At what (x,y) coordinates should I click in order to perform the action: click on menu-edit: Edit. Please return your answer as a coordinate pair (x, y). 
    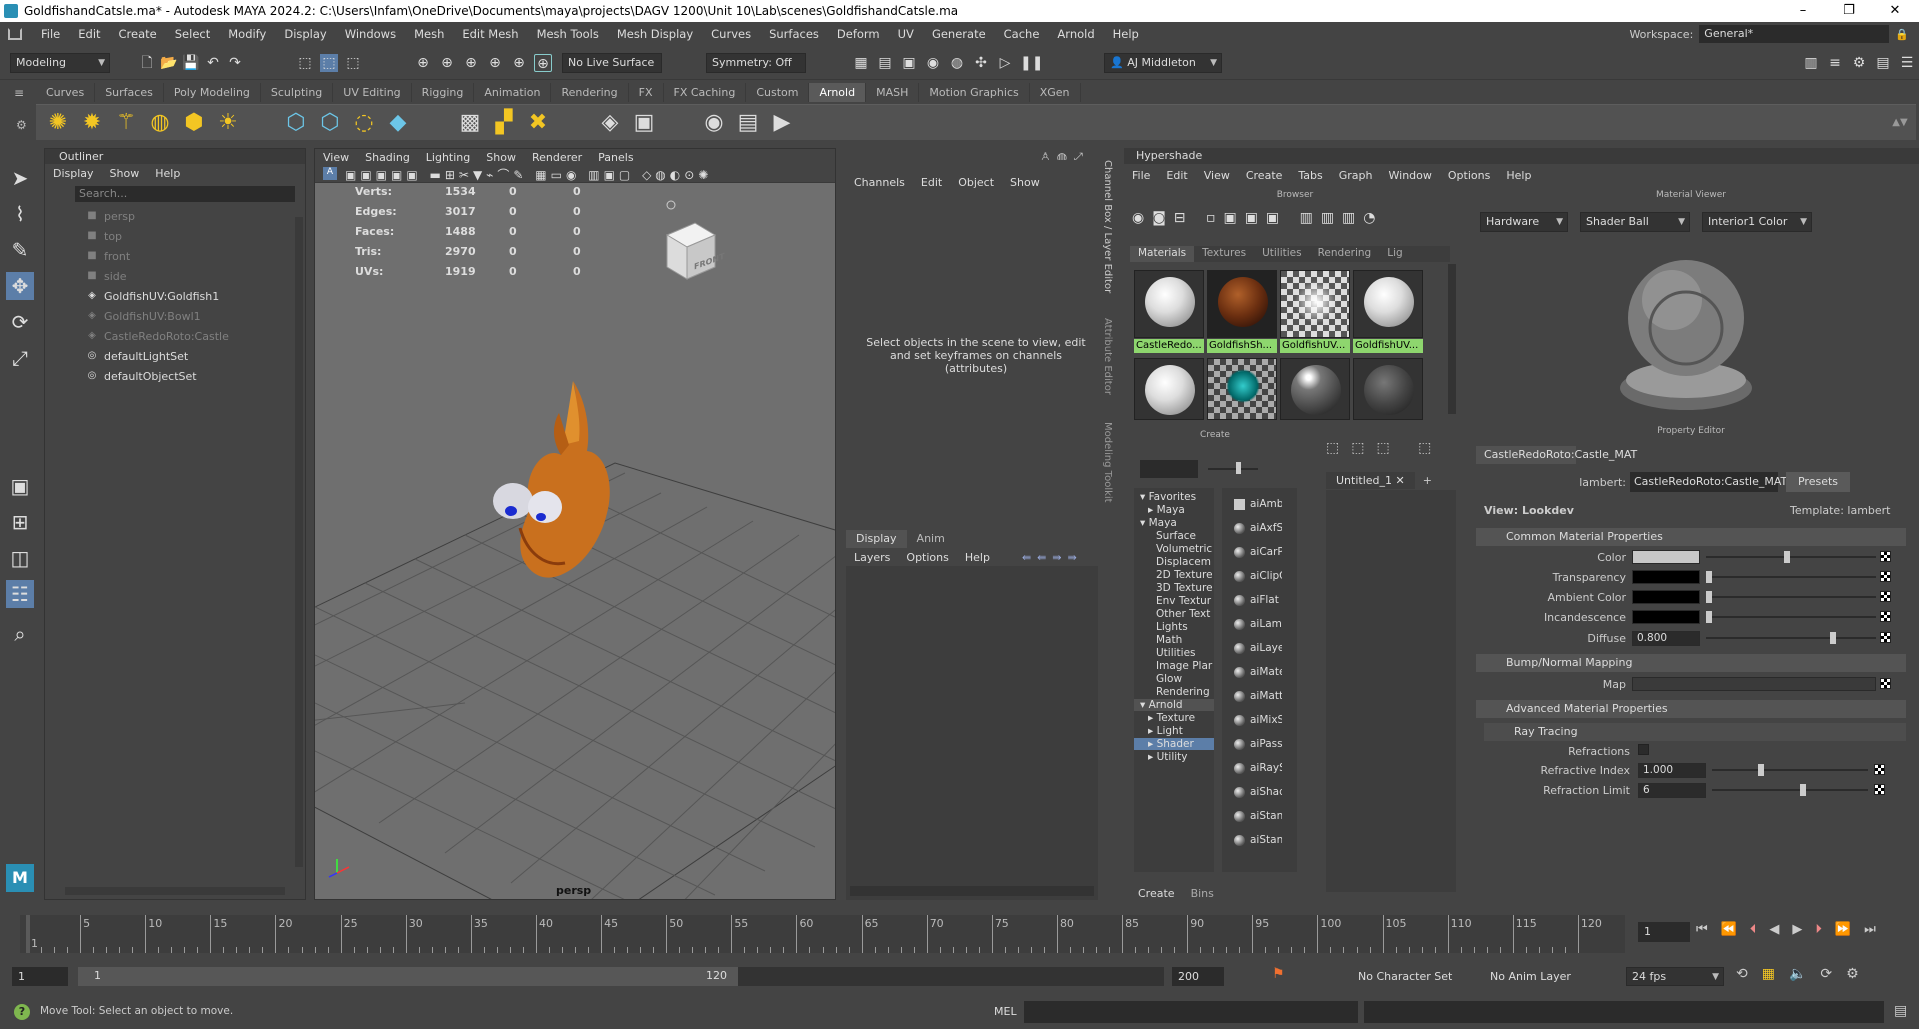
    Looking at the image, I should click on (89, 34).